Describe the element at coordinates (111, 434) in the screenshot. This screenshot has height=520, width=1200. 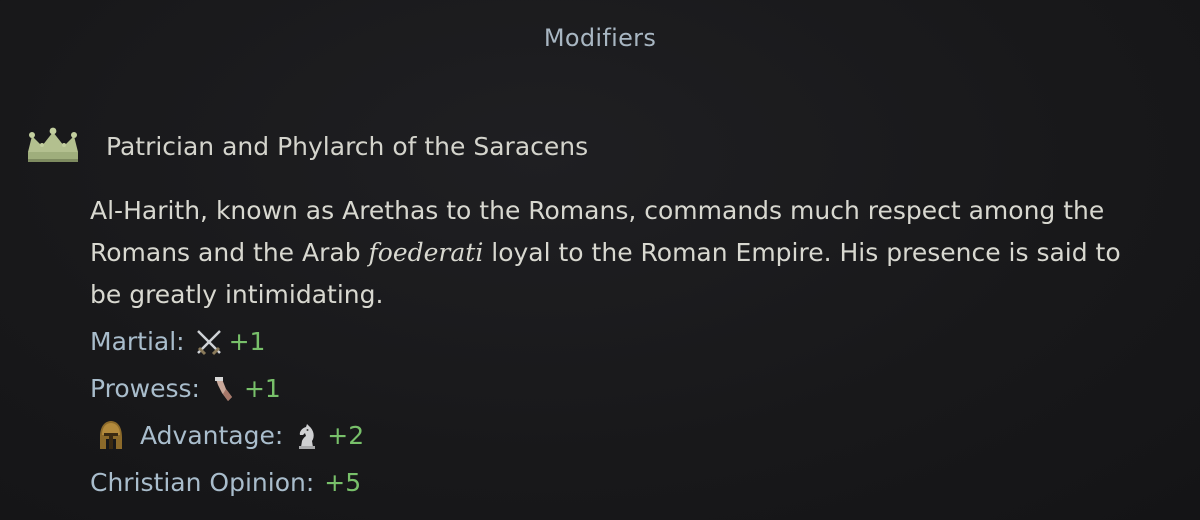
I see `helmet-icon` at that location.